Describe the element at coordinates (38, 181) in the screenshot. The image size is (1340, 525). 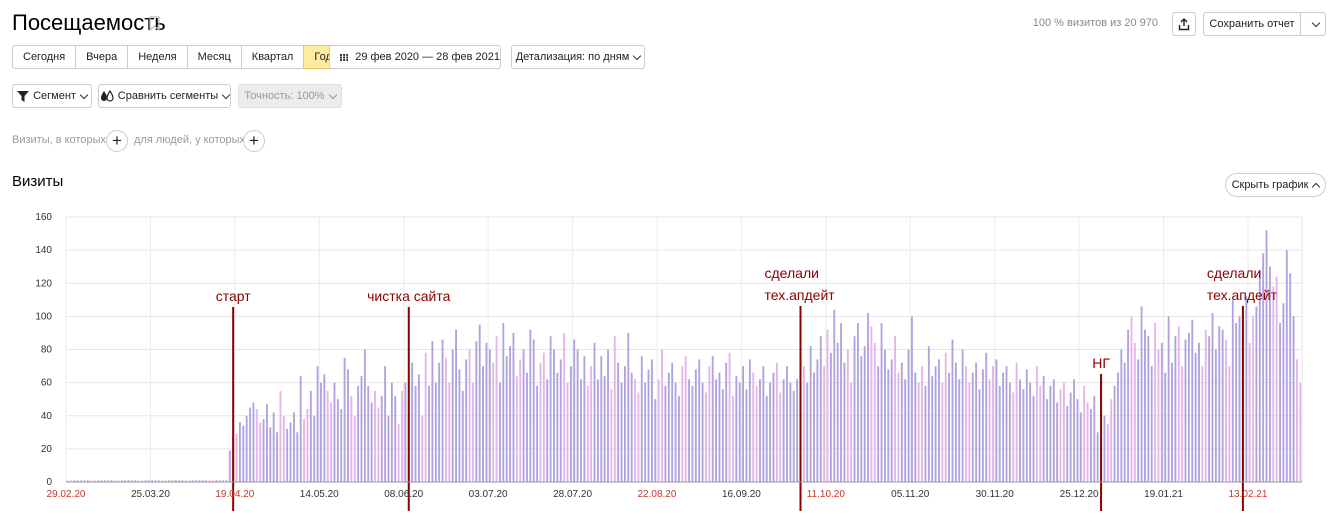
I see `section-title: Визиты` at that location.